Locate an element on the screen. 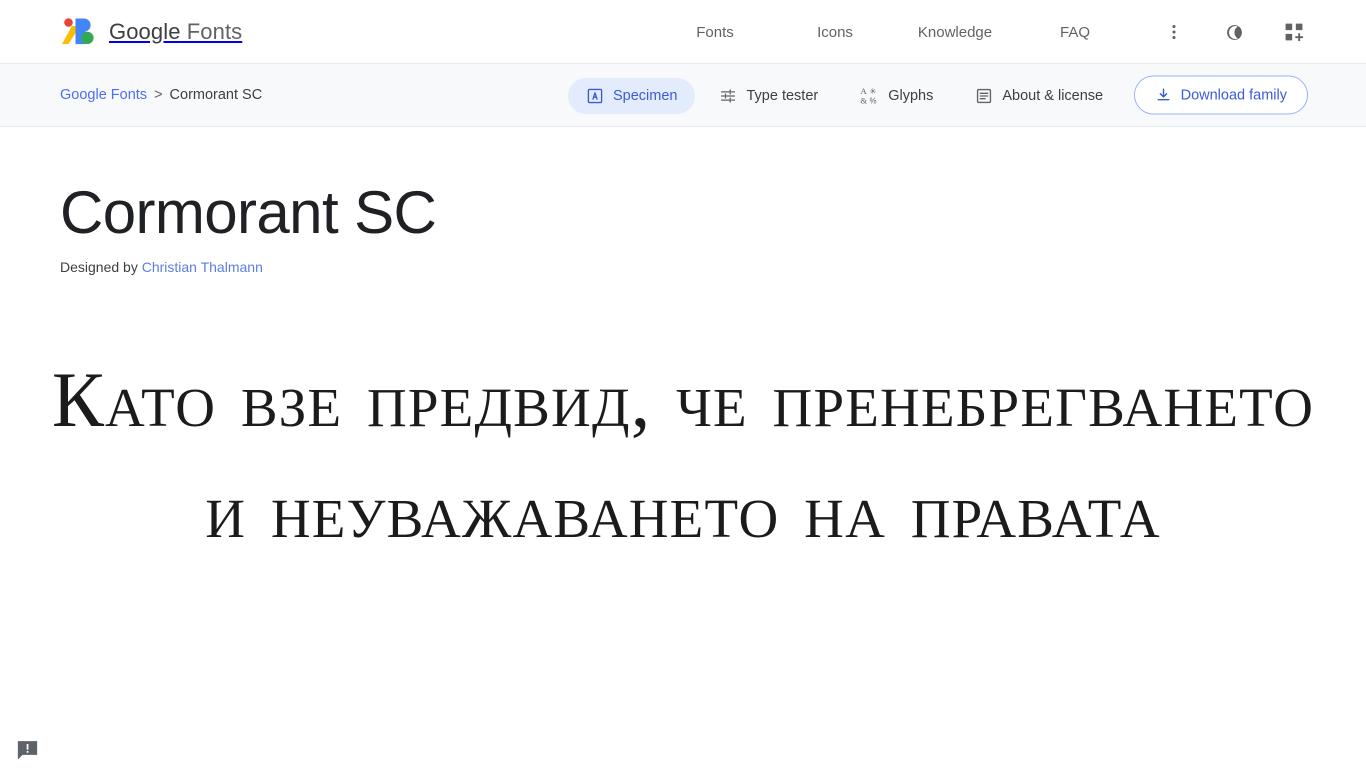 Image resolution: width=1366 pixels, height=768 pixels. download-family-button: Download family is located at coordinates (1220, 95).